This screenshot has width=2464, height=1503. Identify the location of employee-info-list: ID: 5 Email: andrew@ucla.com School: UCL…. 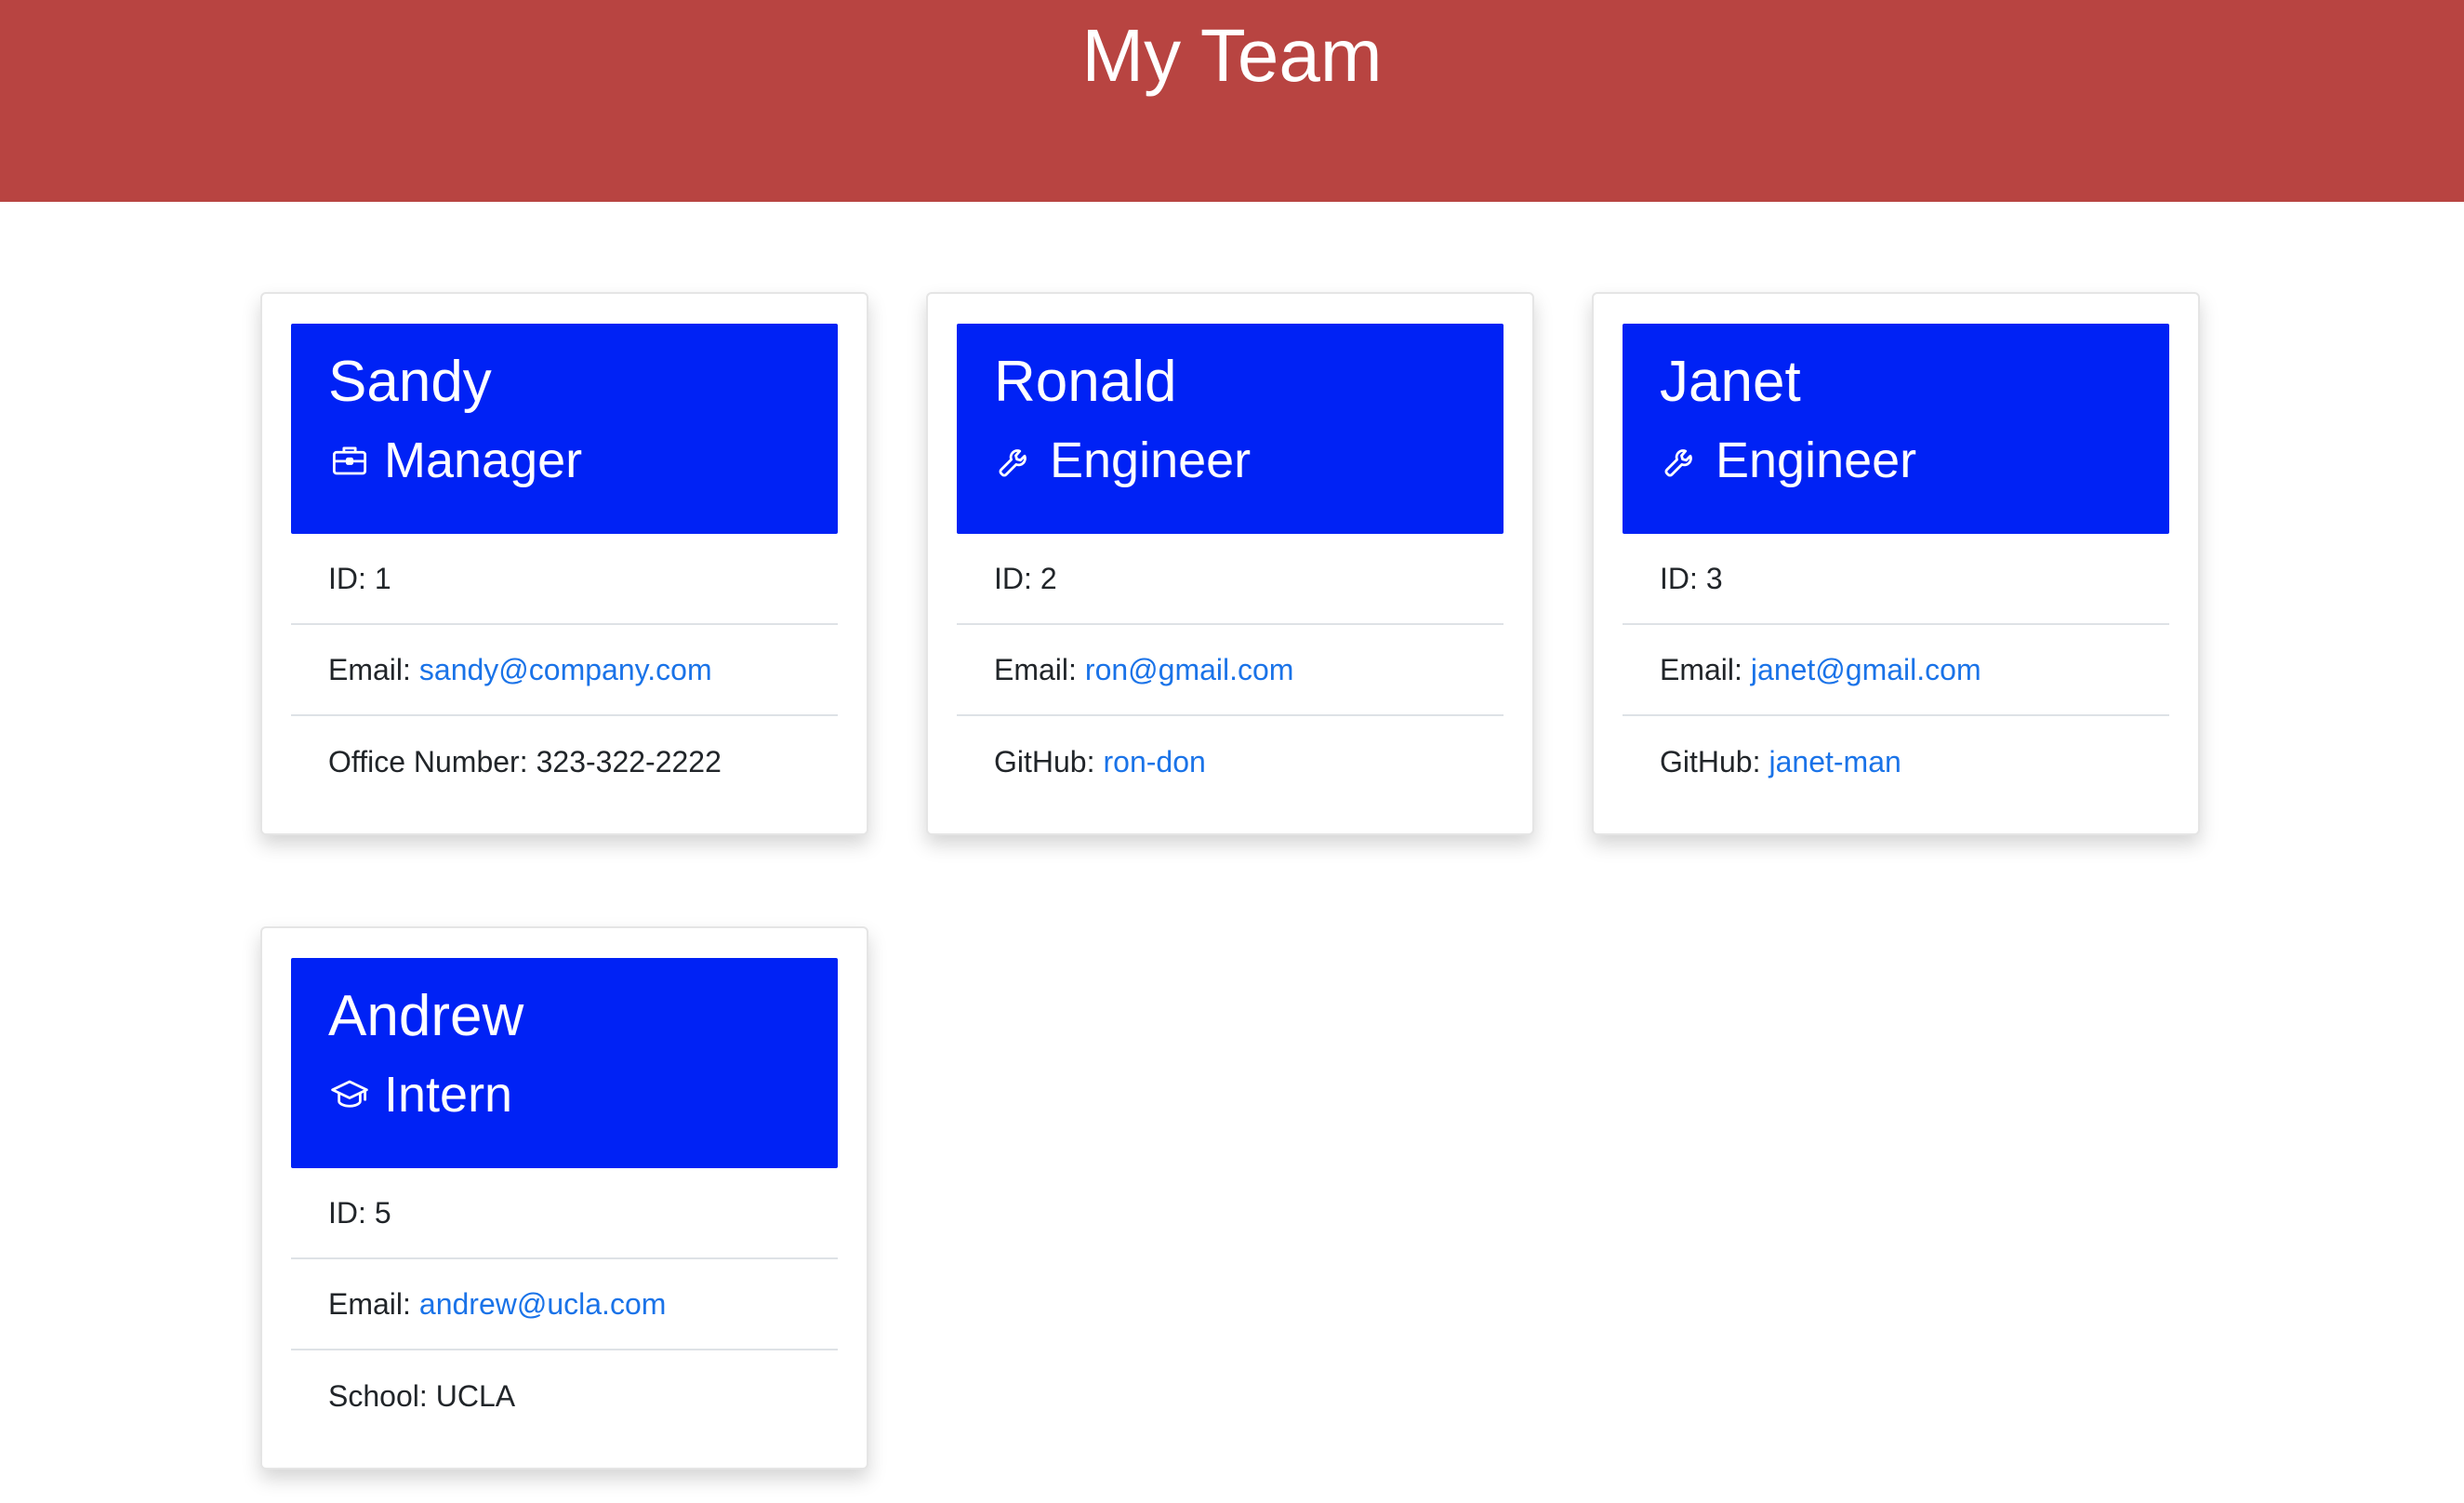
(564, 1305).